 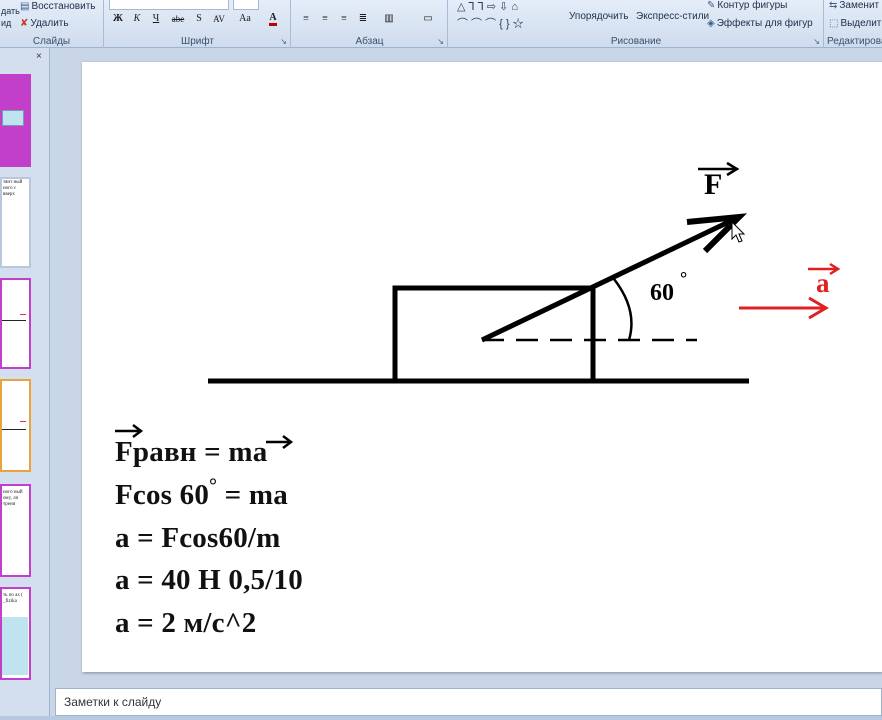 I want to click on thumbnail-3-arrow, so click(x=23, y=314).